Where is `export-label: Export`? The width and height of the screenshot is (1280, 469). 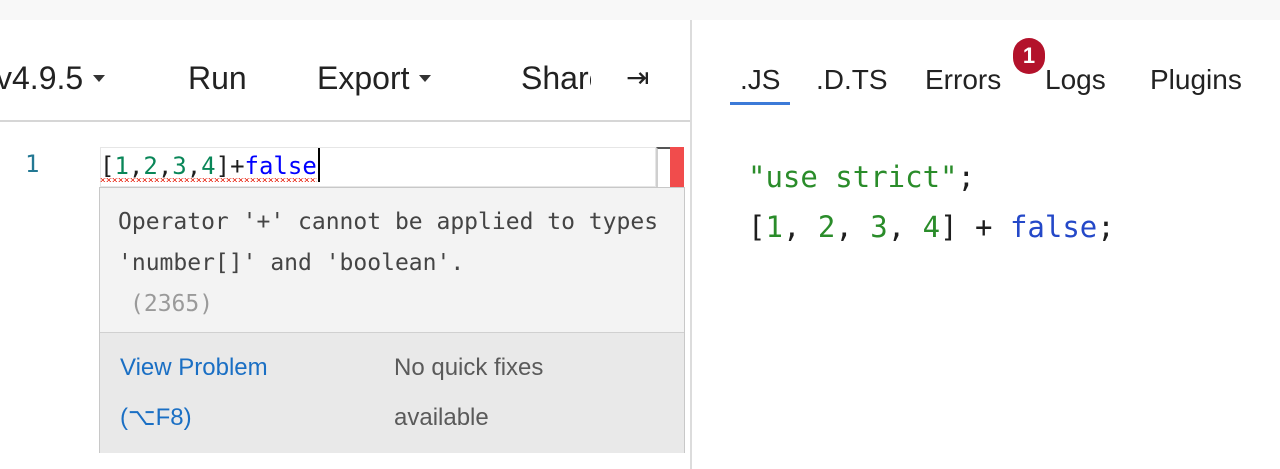 export-label: Export is located at coordinates (363, 78).